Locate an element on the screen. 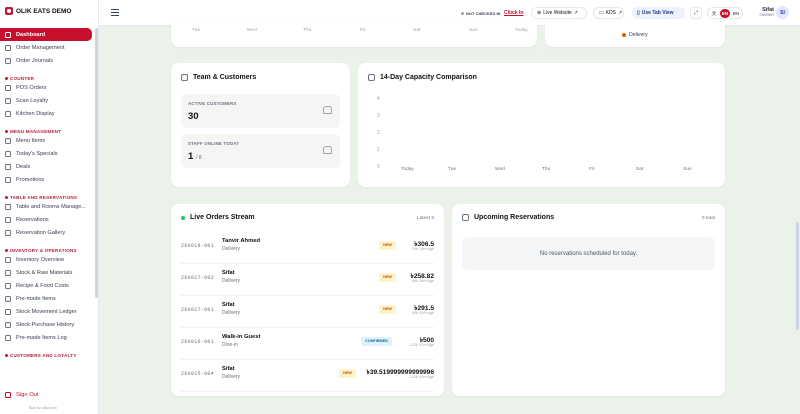 The image size is (800, 414). live-dot-icon is located at coordinates (183, 217).